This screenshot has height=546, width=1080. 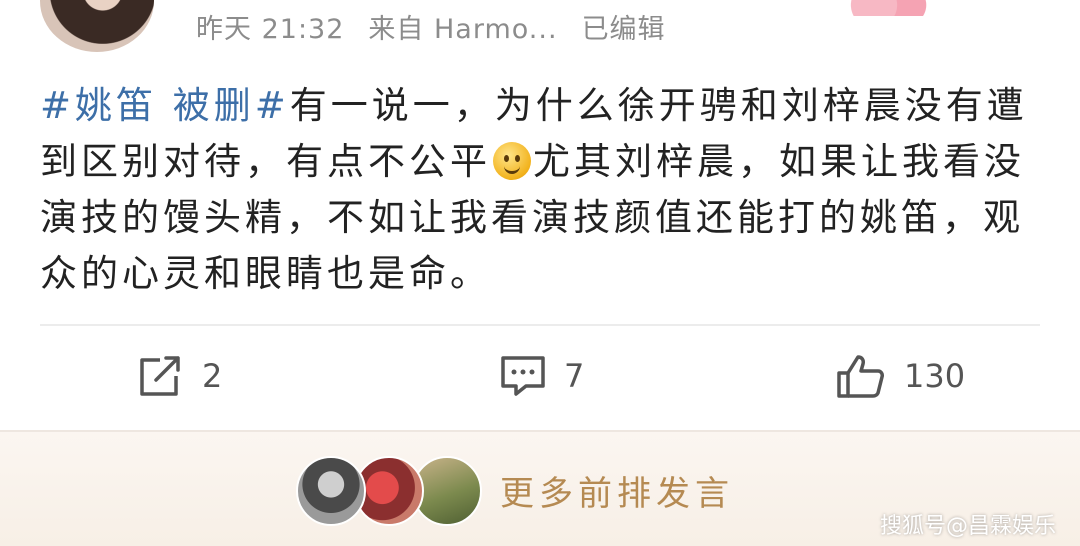 I want to click on share-count: 2, so click(x=212, y=376).